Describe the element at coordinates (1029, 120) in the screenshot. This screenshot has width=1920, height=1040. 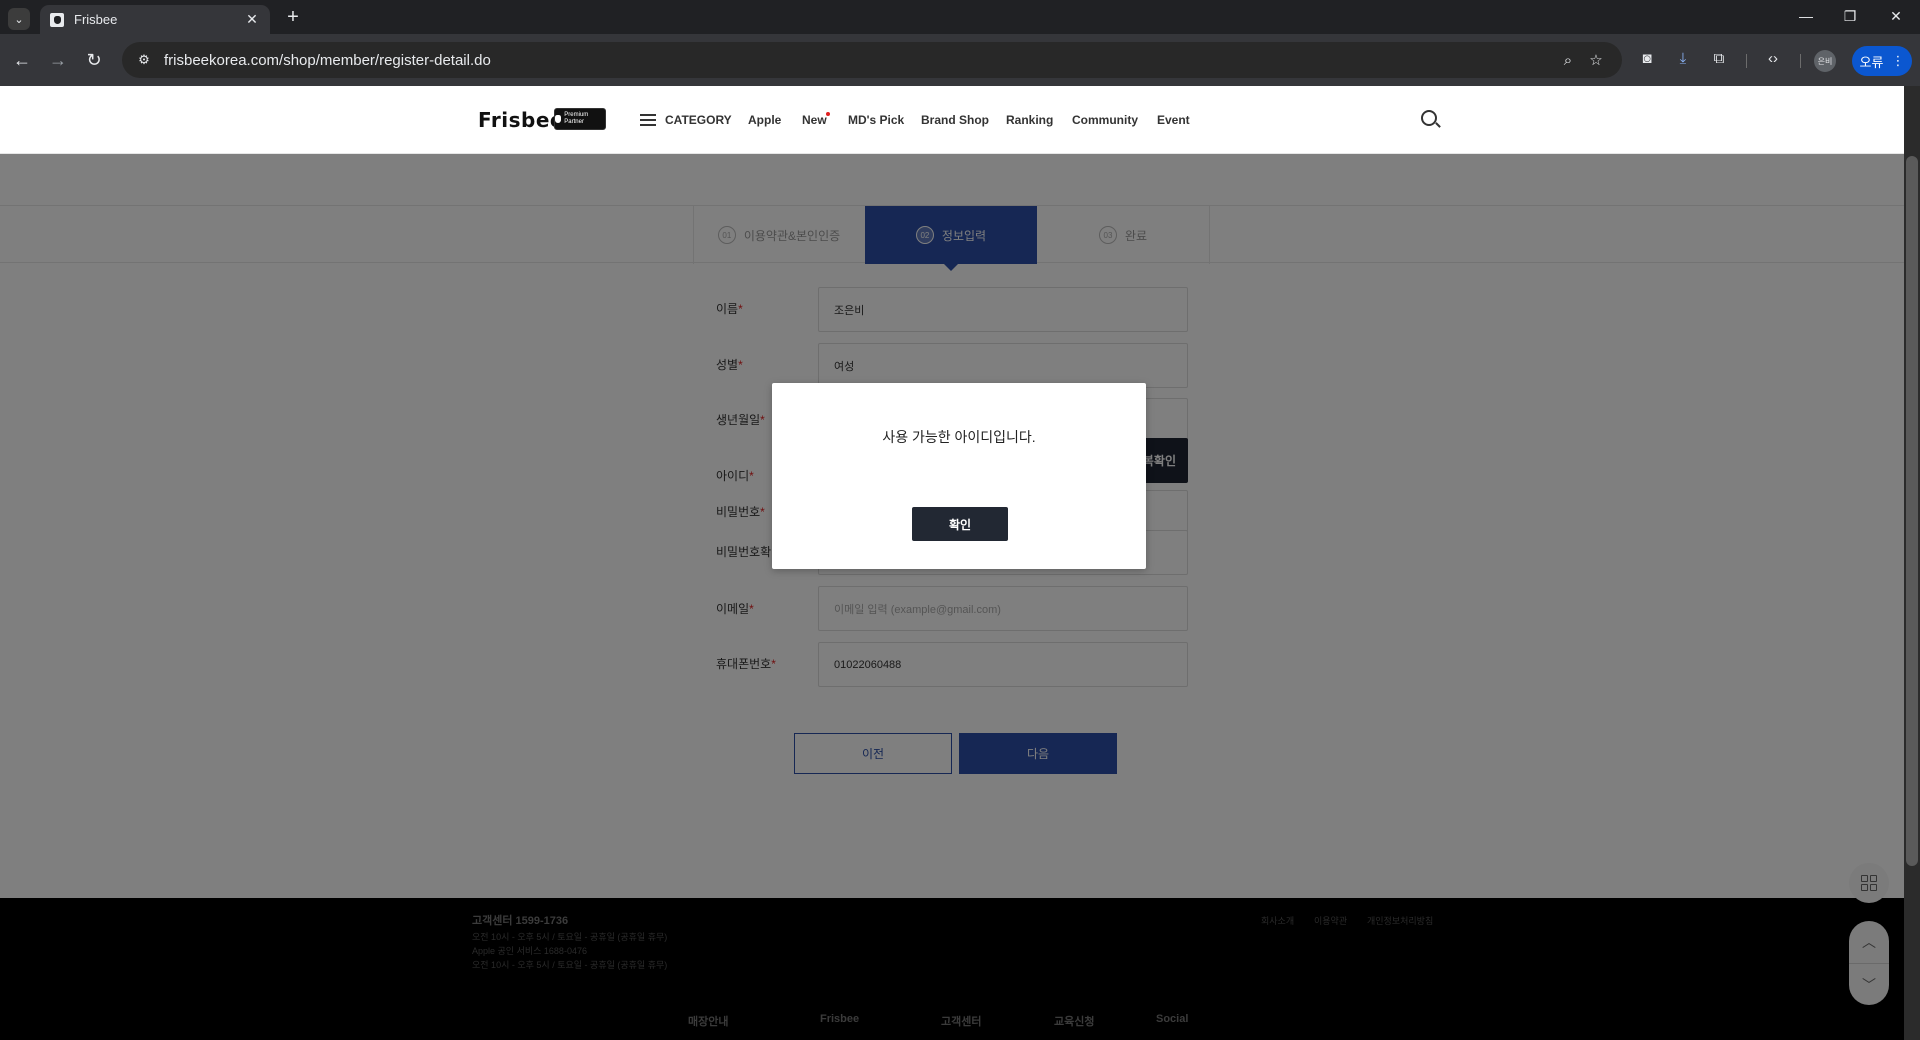
I see `nav-ranking: Ranking` at that location.